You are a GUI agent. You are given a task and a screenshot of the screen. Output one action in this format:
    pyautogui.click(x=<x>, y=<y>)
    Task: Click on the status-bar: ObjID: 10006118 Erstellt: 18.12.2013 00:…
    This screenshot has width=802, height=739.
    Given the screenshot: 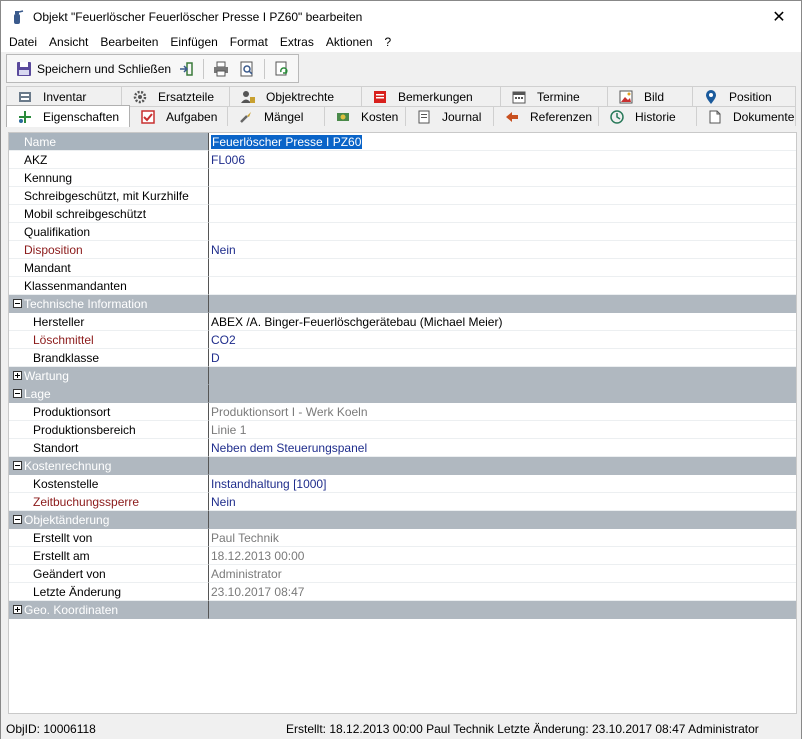 What is the action you would take?
    pyautogui.click(x=401, y=728)
    